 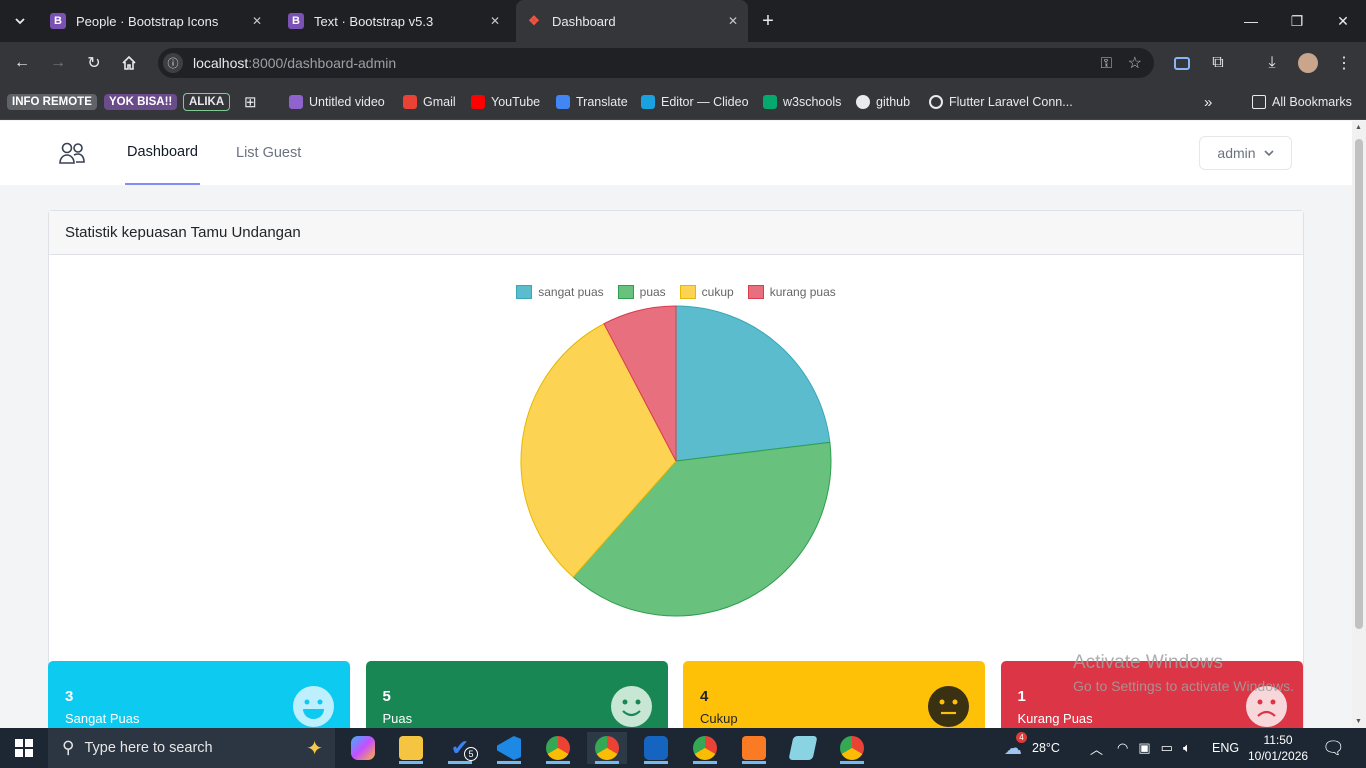 I want to click on legend-item: sangat puas, so click(x=560, y=292).